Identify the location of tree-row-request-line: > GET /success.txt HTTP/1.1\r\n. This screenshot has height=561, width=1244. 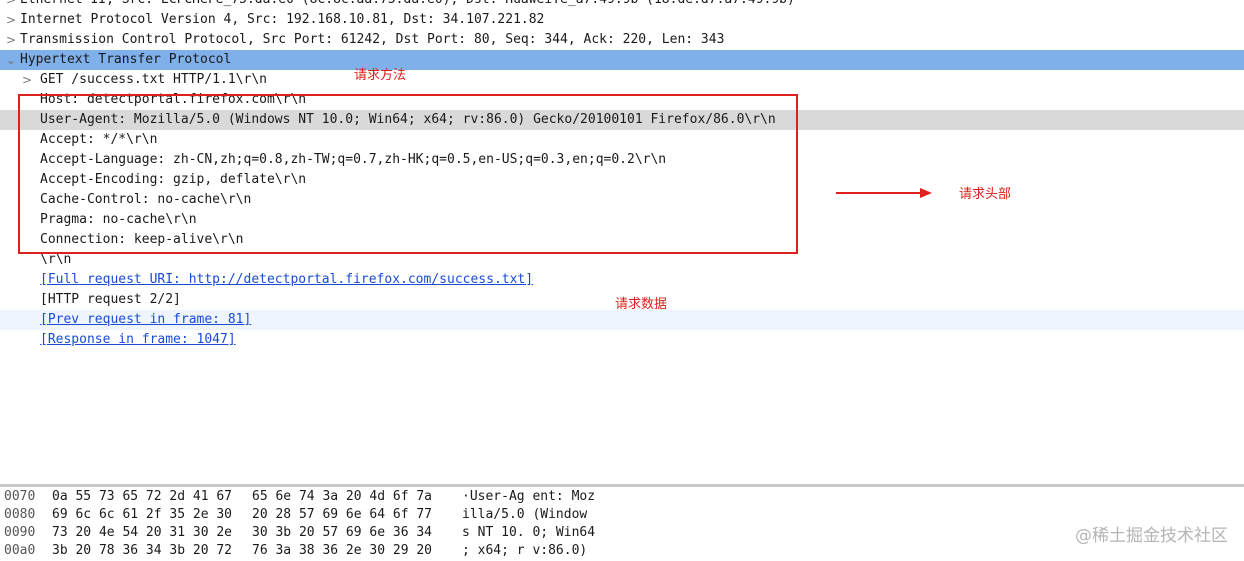
(622, 80).